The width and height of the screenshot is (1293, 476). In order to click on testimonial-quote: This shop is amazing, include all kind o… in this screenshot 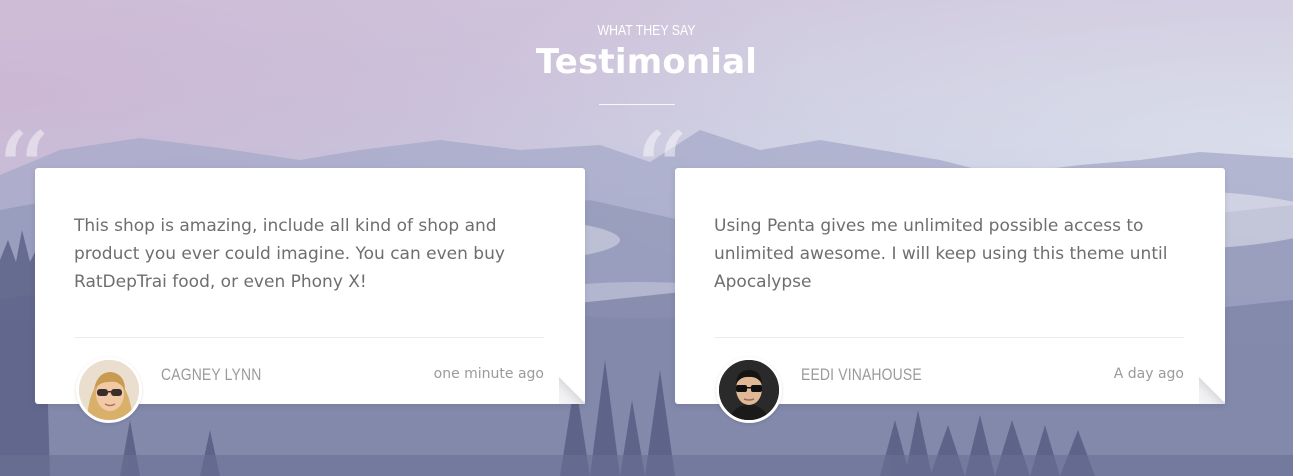, I will do `click(289, 254)`.